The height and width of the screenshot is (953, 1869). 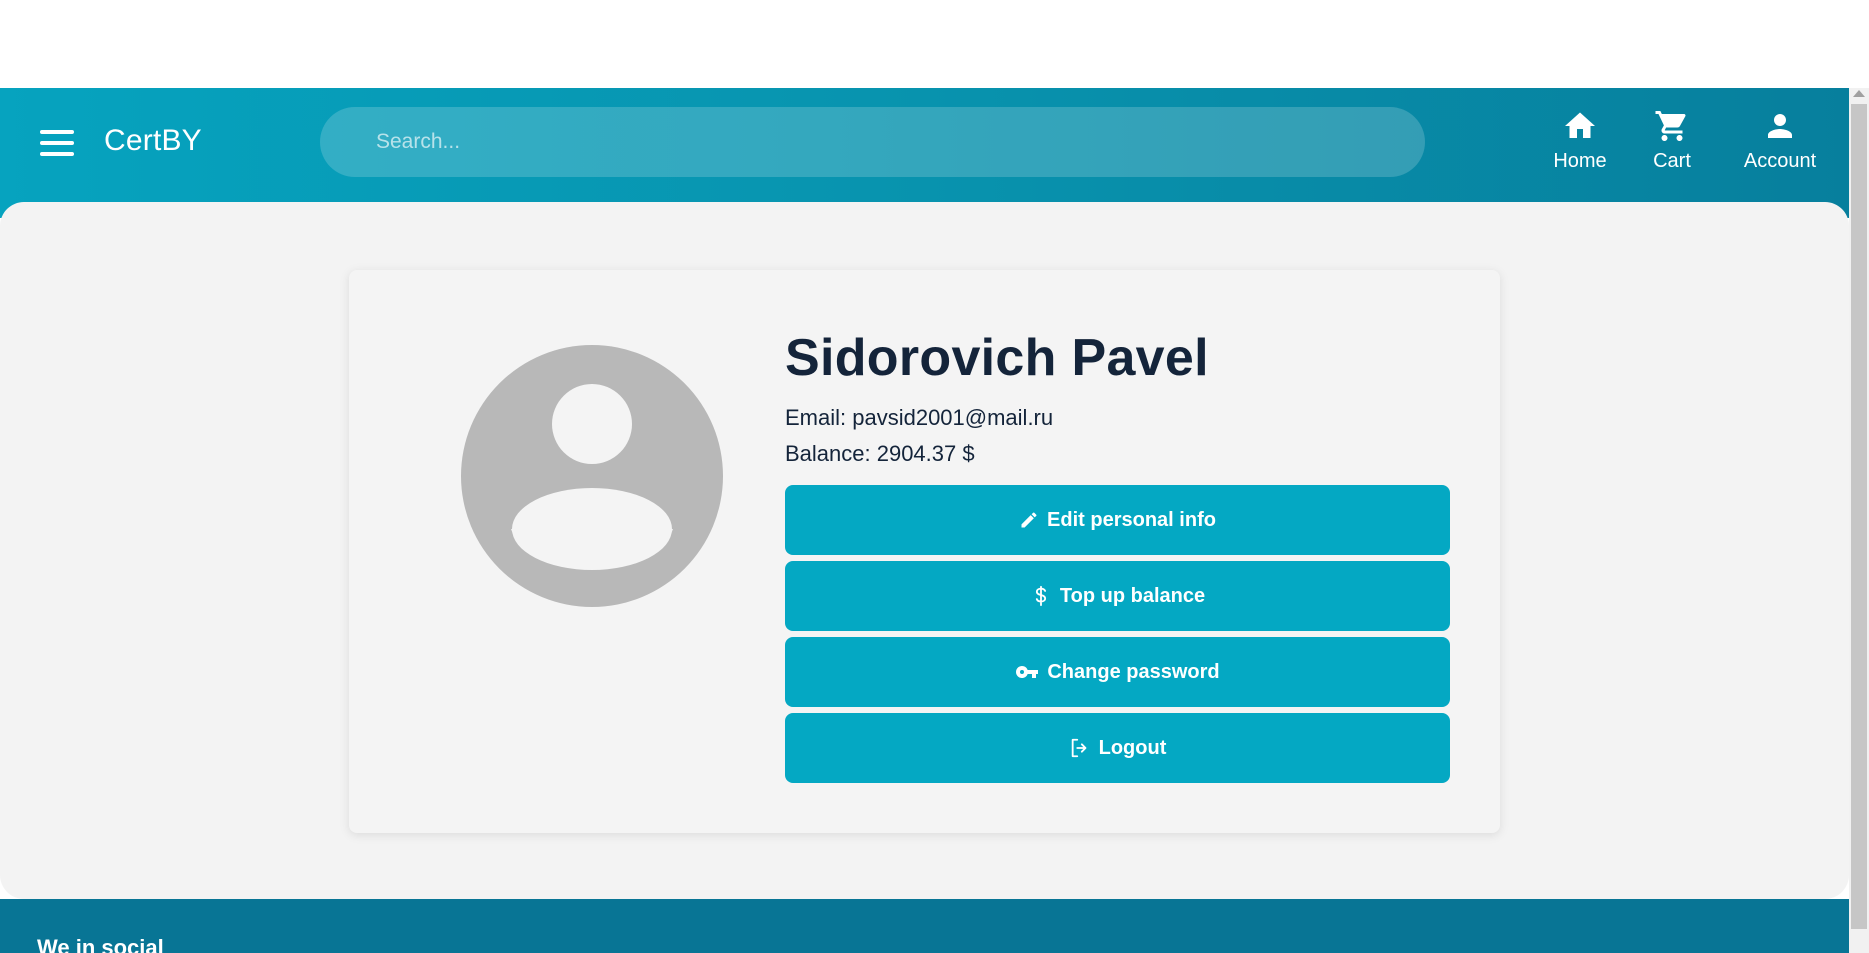 I want to click on change-password-label: Change password, so click(x=1133, y=671).